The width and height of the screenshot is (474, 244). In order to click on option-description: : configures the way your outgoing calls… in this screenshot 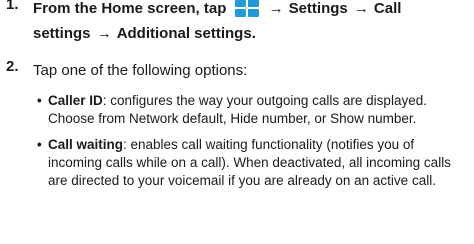, I will do `click(237, 109)`.